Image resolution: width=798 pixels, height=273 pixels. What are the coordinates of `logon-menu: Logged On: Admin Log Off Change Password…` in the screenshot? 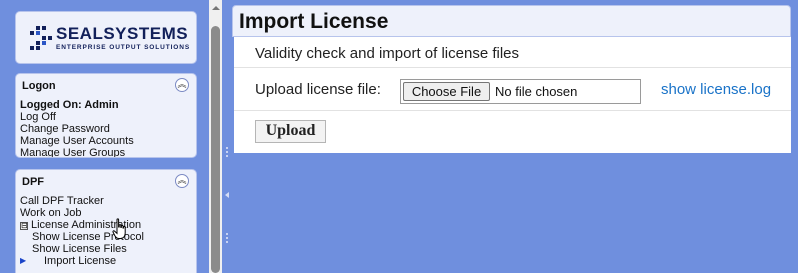 It's located at (107, 128).